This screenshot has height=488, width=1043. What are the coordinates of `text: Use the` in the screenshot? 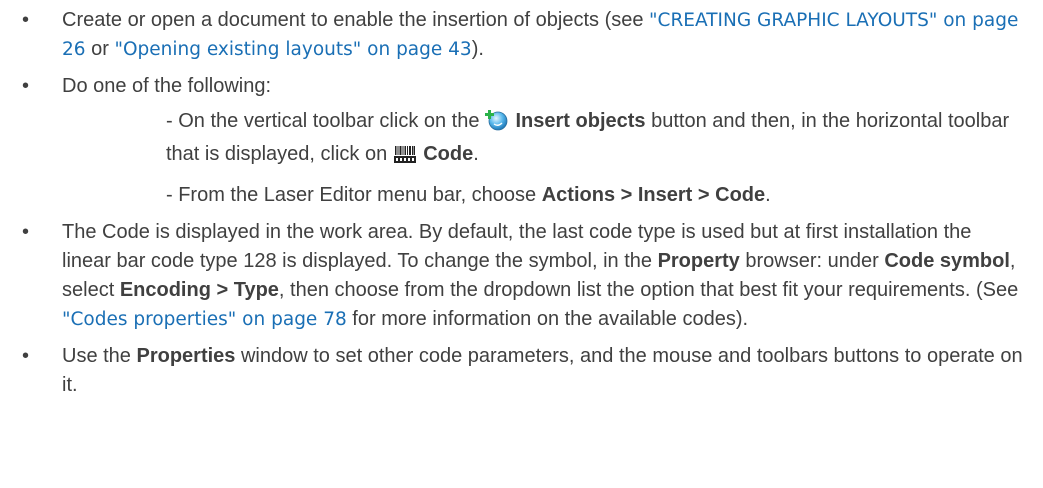 It's located at (99, 356).